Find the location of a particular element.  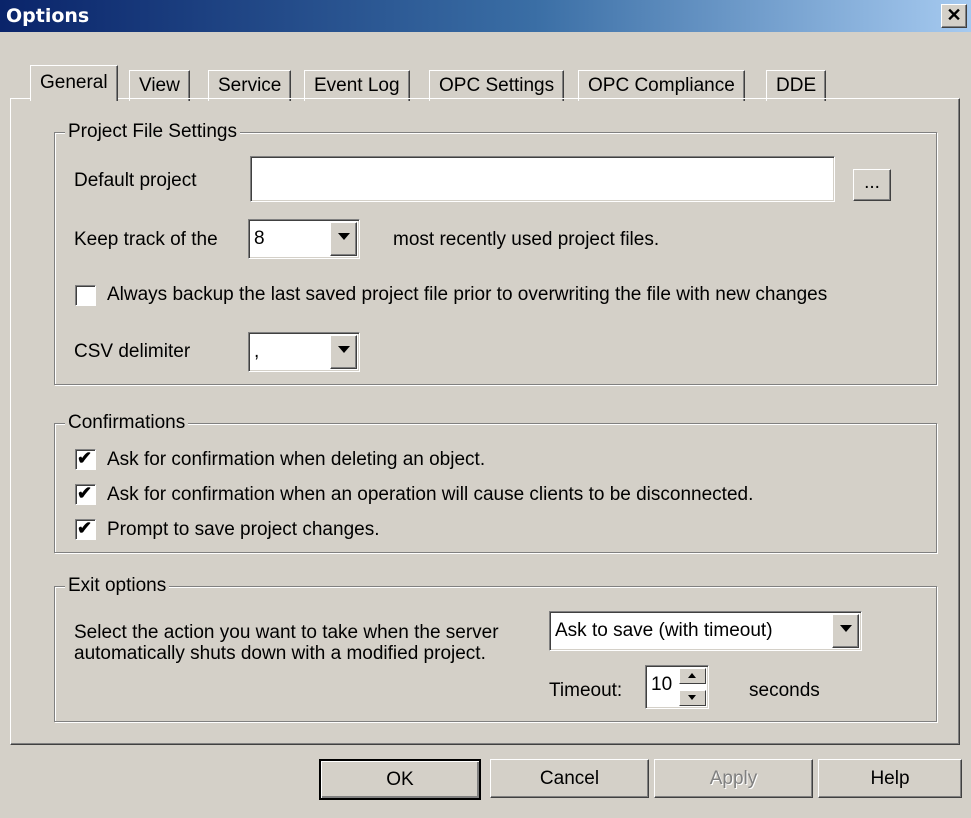

tab-label: View is located at coordinates (159, 85).